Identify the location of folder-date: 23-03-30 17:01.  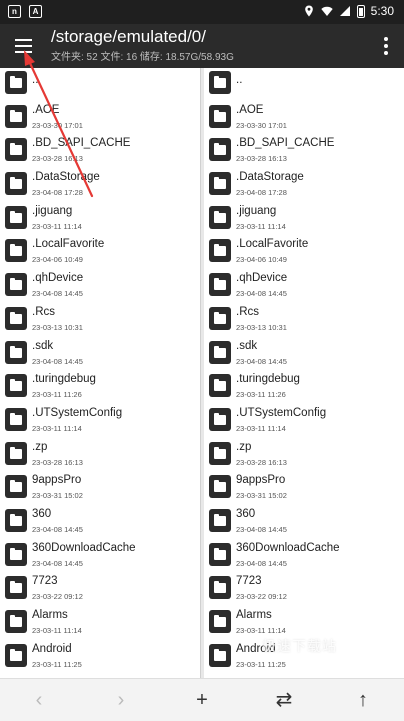
(261, 125).